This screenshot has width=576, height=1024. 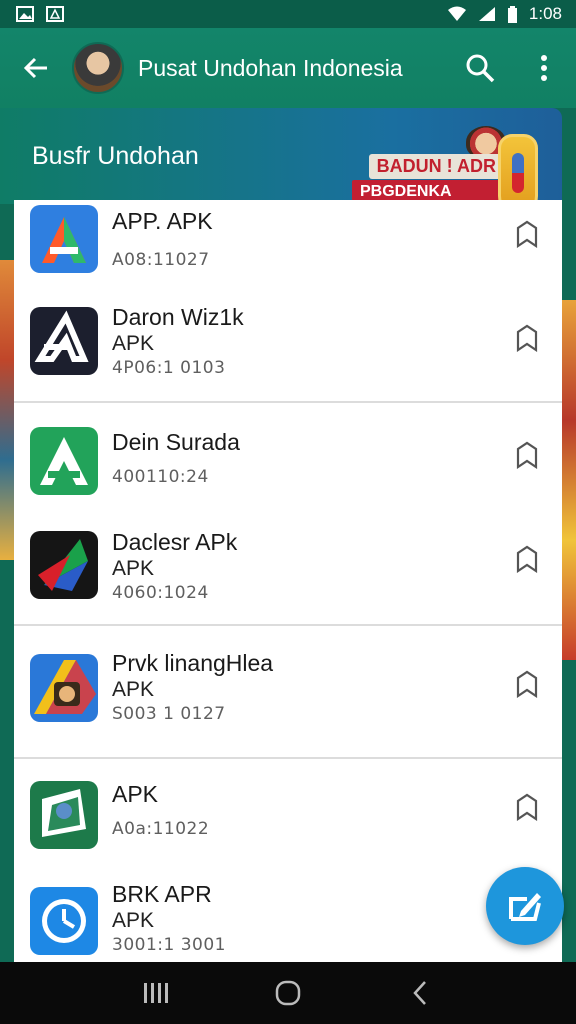 I want to click on list-group: Prvk linangHlea APK S003 1 0127, so click(x=288, y=692).